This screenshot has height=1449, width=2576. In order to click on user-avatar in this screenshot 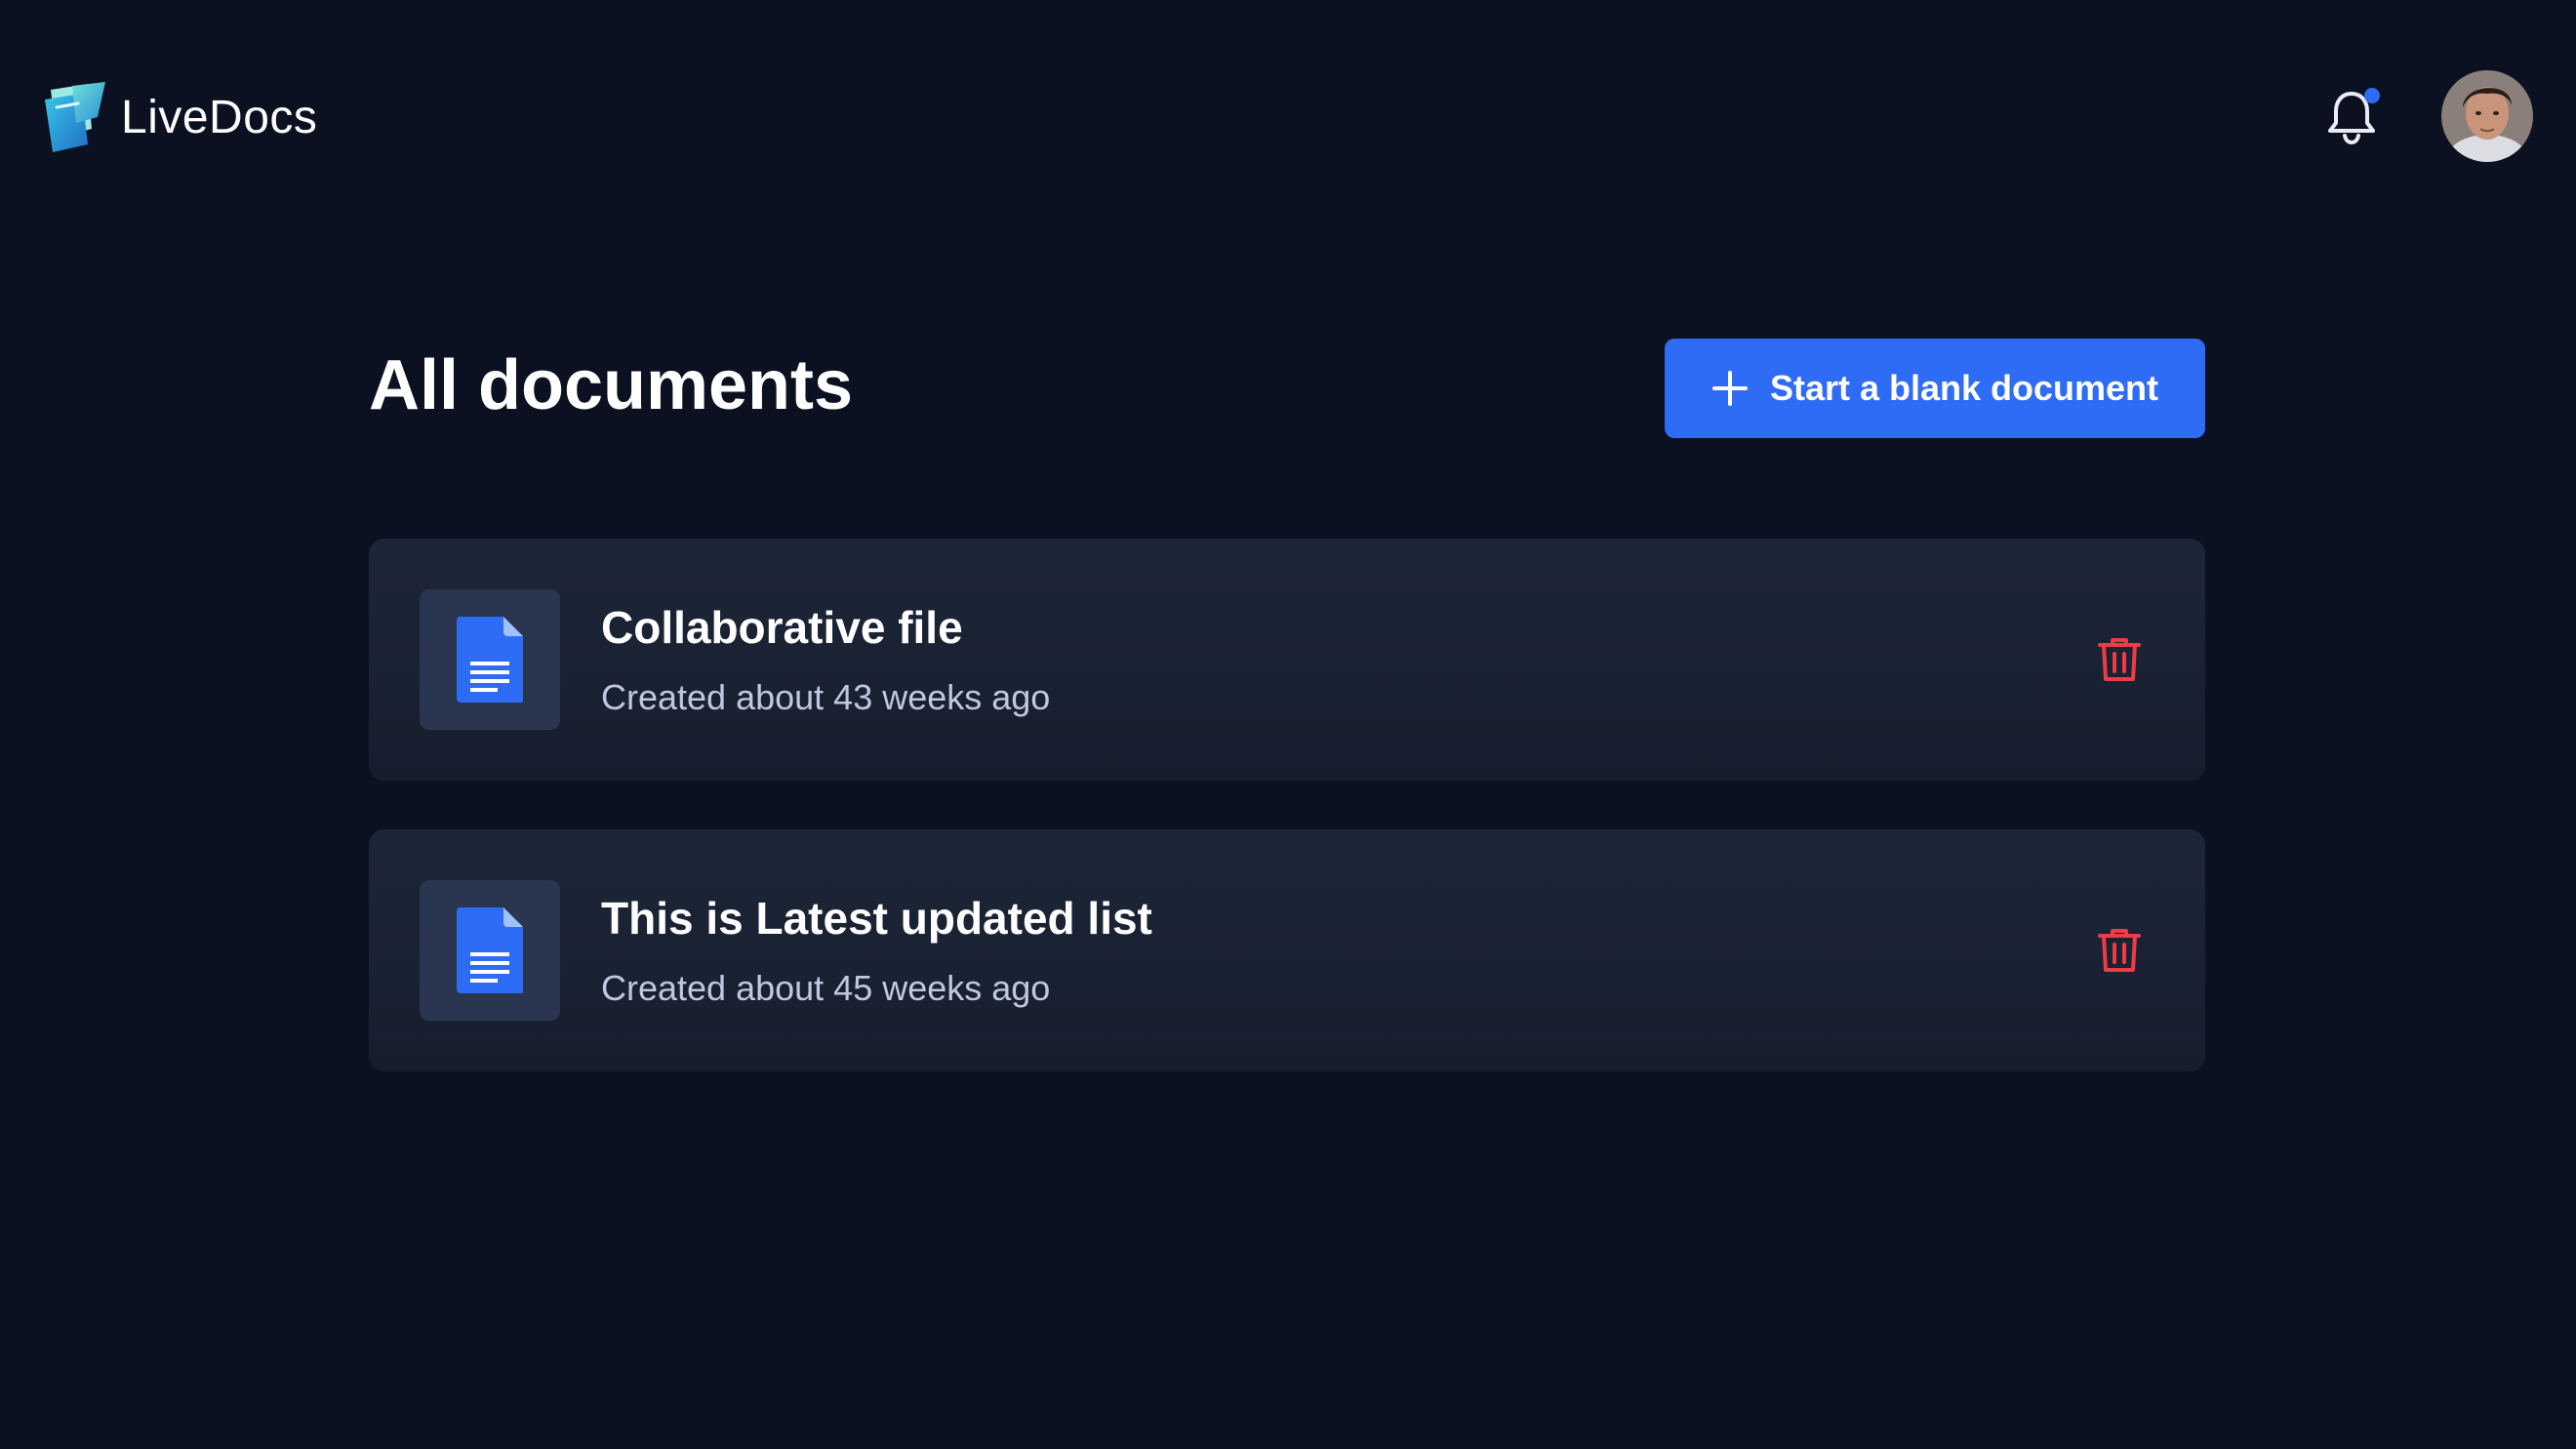, I will do `click(2487, 116)`.